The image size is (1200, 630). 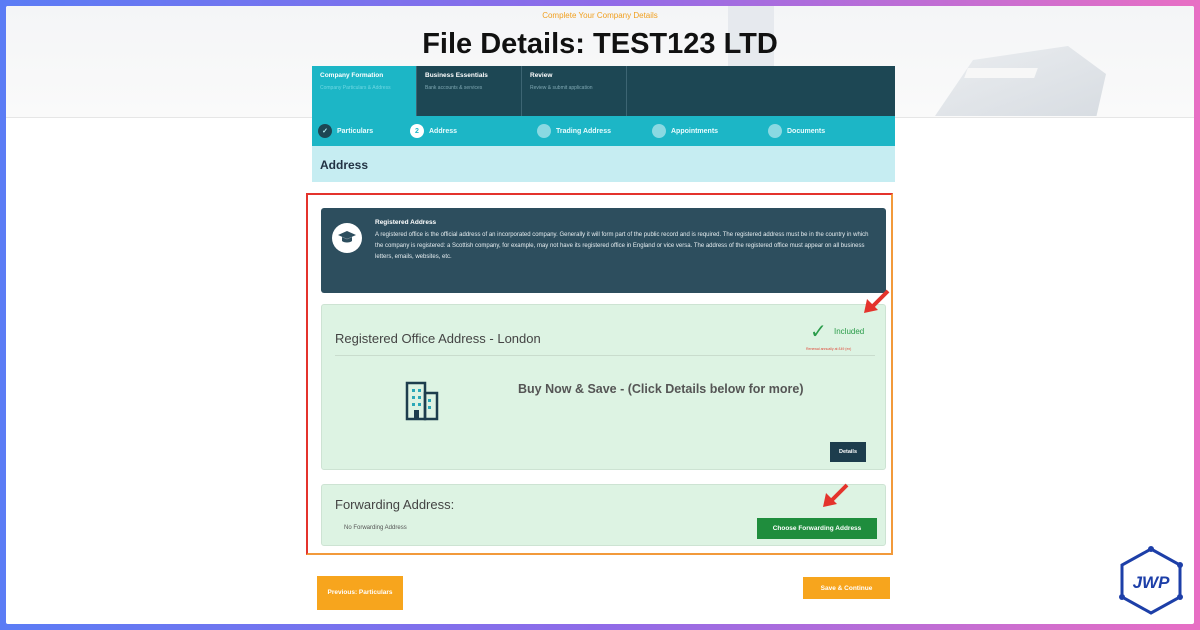 What do you see at coordinates (605, 355) in the screenshot?
I see `divider` at bounding box center [605, 355].